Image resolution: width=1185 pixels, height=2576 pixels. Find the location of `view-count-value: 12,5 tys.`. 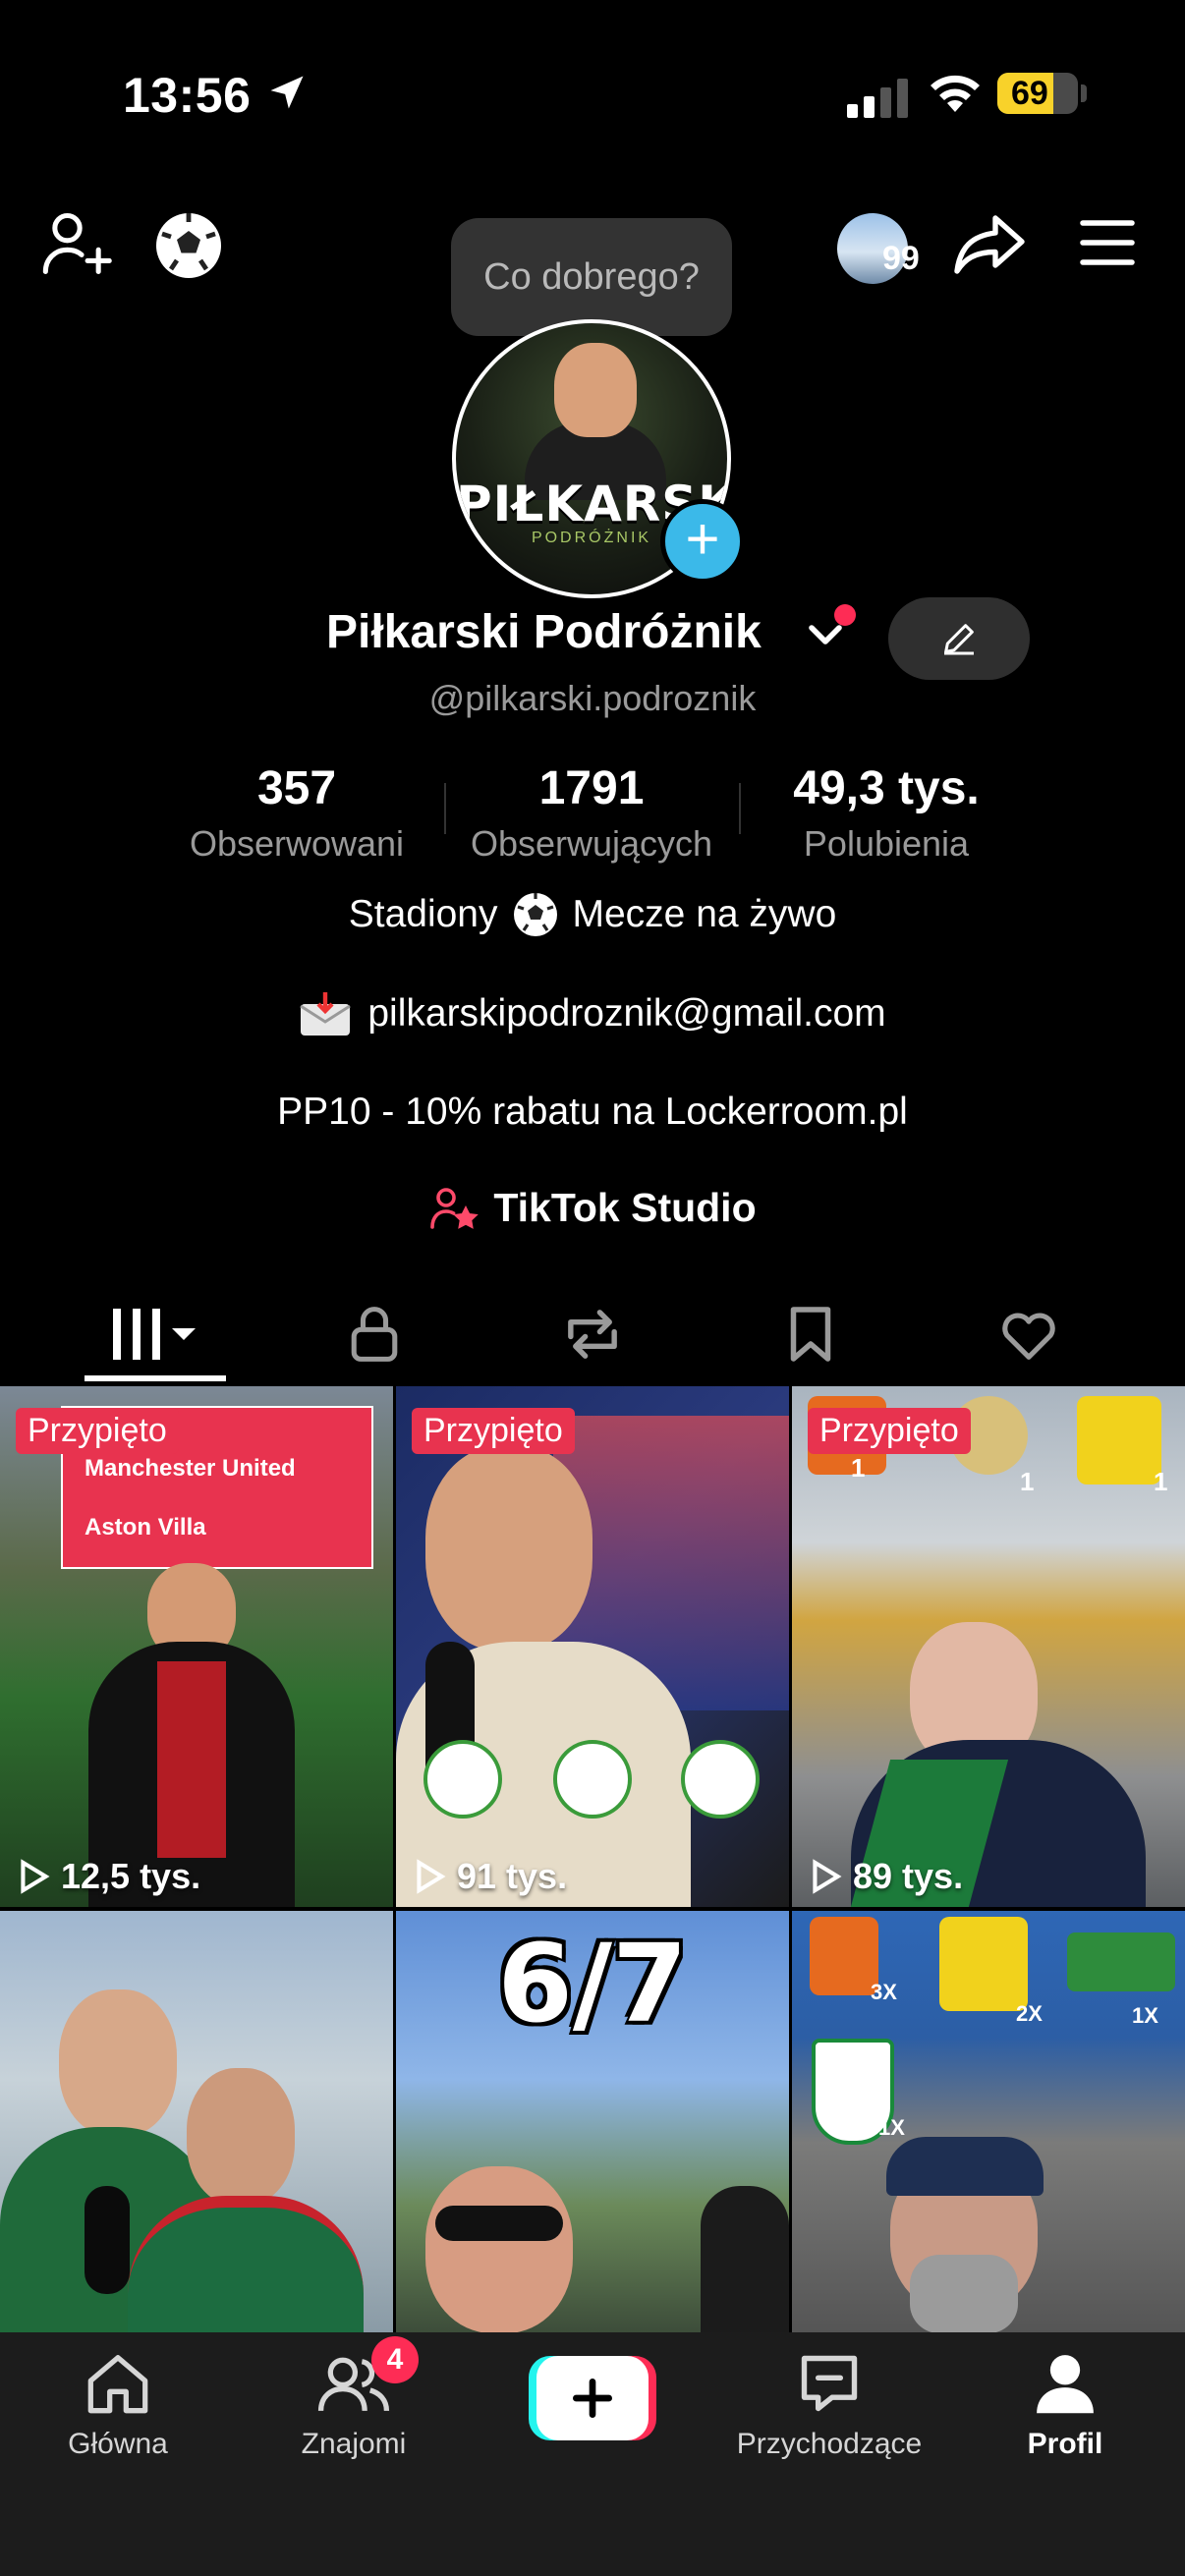

view-count-value: 12,5 tys. is located at coordinates (131, 1876).